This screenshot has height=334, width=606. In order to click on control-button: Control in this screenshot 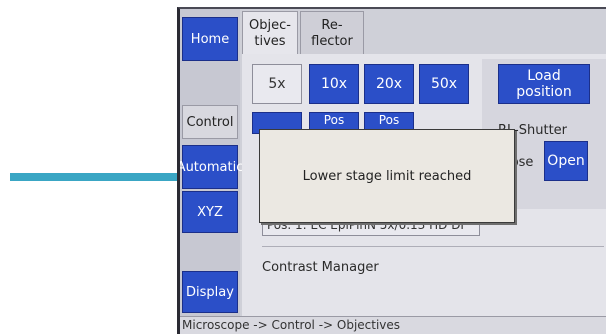, I will do `click(210, 122)`.